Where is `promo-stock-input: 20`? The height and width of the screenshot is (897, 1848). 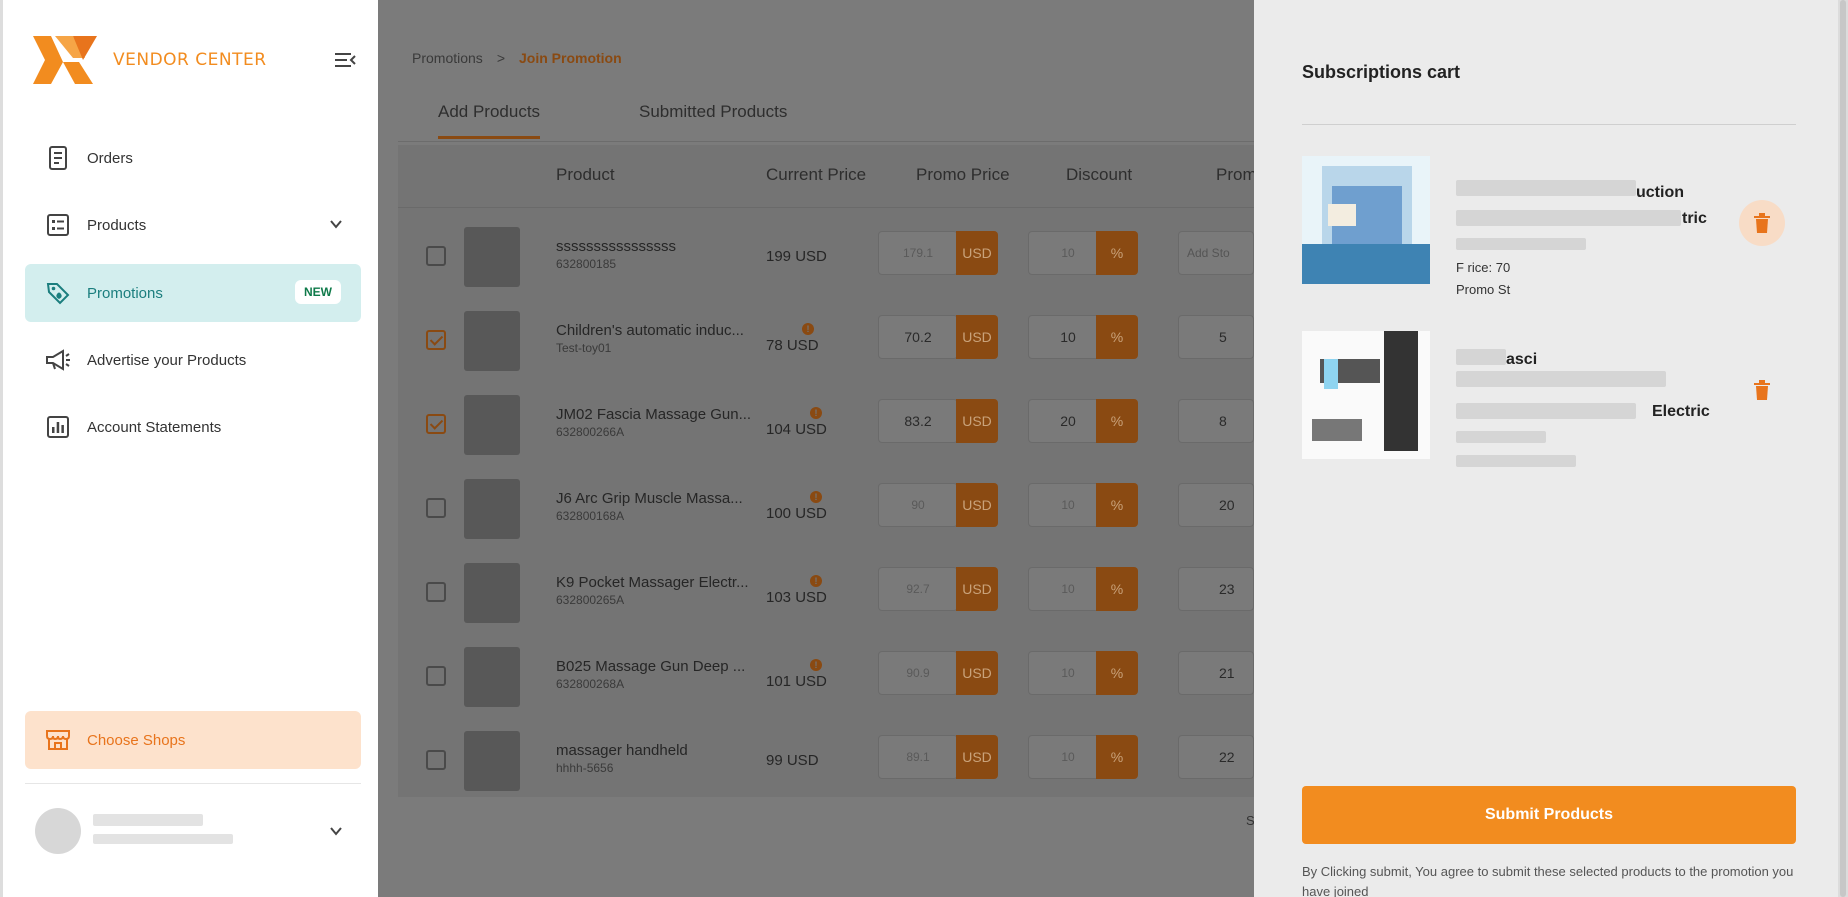 promo-stock-input: 20 is located at coordinates (1216, 505).